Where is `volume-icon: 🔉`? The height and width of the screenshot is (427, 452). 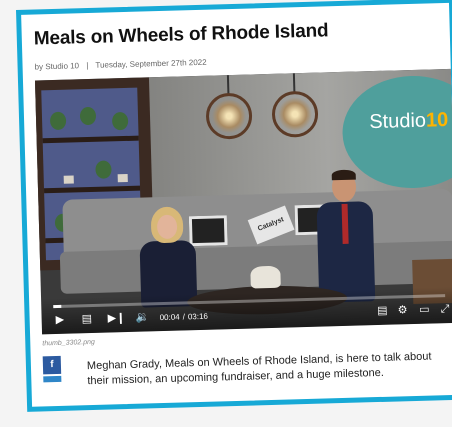
volume-icon: 🔉 is located at coordinates (142, 317).